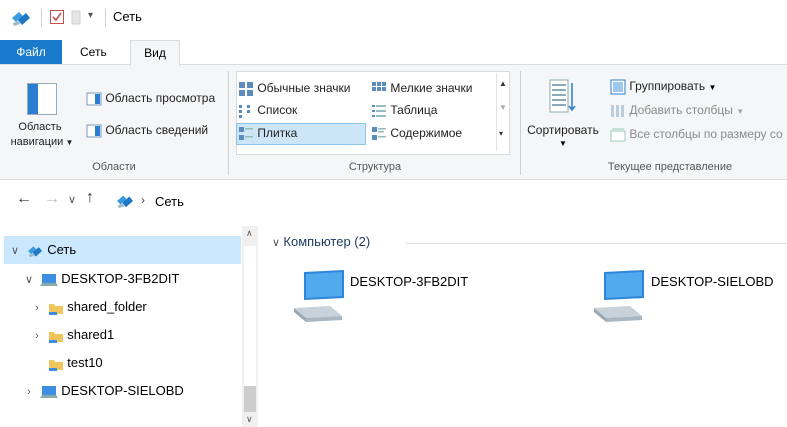 This screenshot has height=427, width=787. I want to click on nav-item-label: Сеть, so click(62, 249).